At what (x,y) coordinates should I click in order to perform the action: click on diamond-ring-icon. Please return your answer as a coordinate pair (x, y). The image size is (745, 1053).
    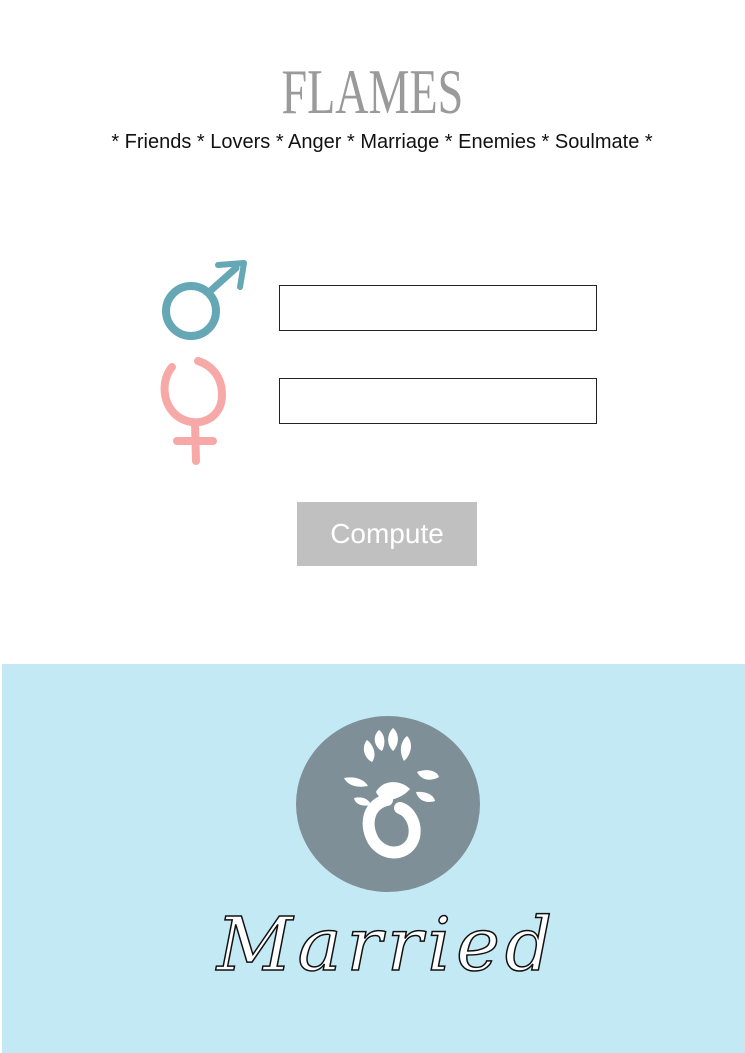
    Looking at the image, I should click on (388, 804).